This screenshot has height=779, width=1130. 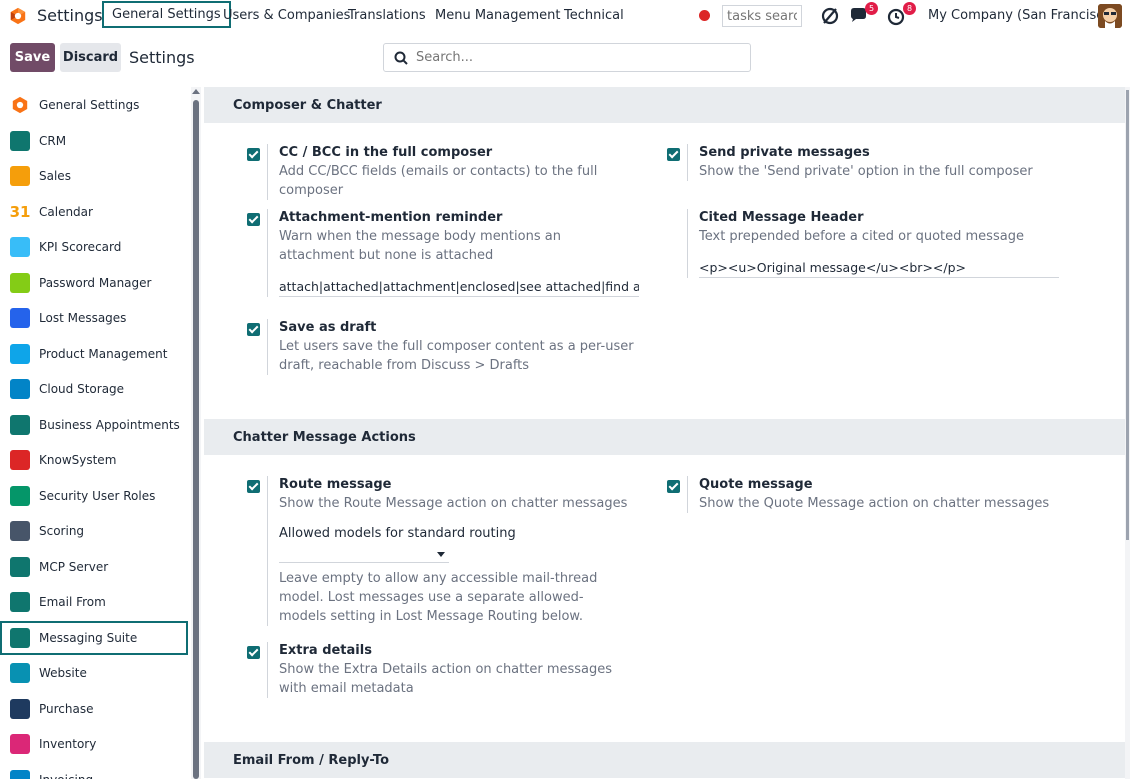 I want to click on invoicing-icon, so click(x=20, y=774).